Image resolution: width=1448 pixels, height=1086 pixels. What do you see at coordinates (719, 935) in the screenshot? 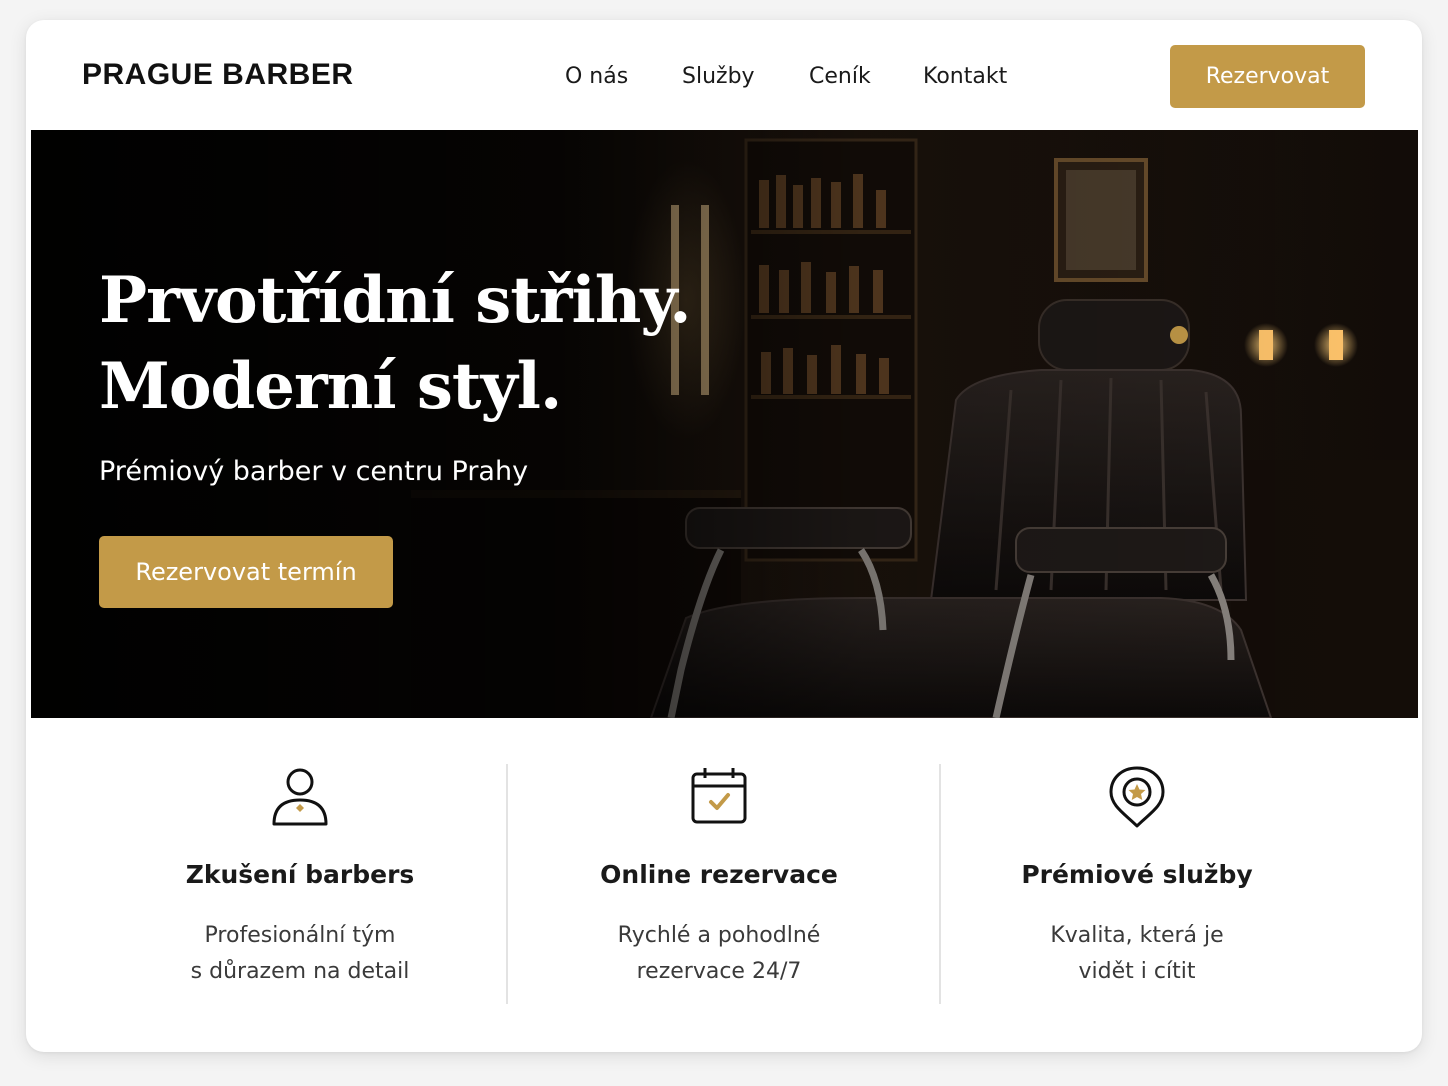
I see `feature-desc-line-1: Rychlé a pohodlné` at bounding box center [719, 935].